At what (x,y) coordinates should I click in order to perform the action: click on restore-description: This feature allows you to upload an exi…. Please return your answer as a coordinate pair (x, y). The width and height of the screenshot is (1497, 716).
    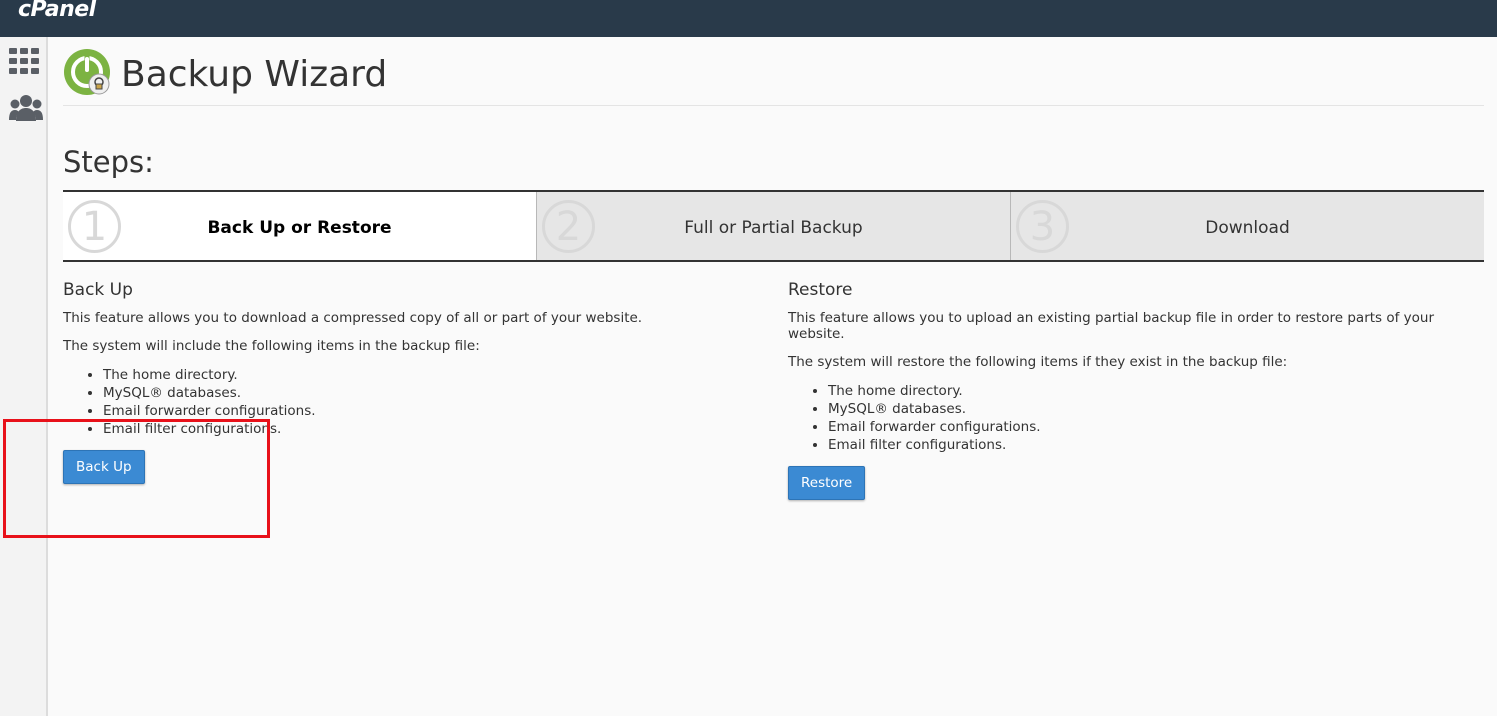
    Looking at the image, I should click on (1111, 326).